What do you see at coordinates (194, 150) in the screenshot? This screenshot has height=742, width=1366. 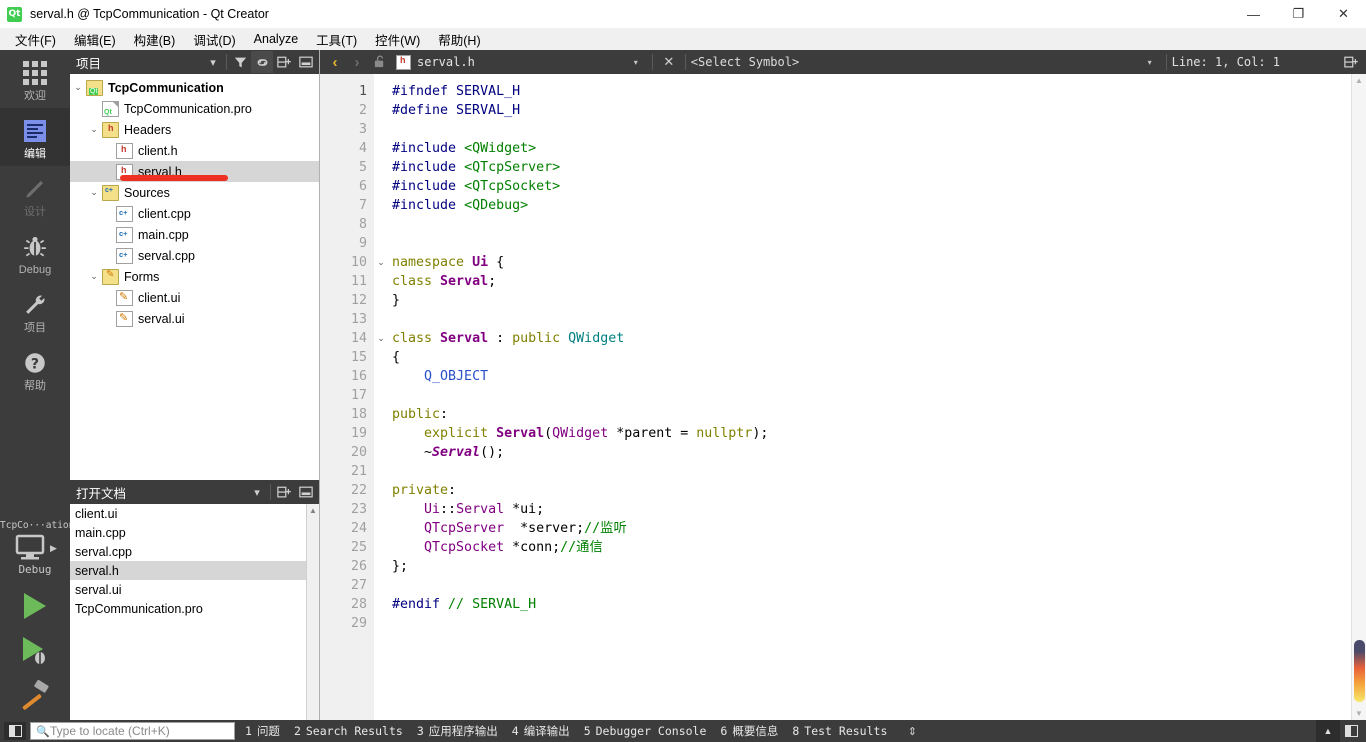 I see `tree-row-client-h: client.h` at bounding box center [194, 150].